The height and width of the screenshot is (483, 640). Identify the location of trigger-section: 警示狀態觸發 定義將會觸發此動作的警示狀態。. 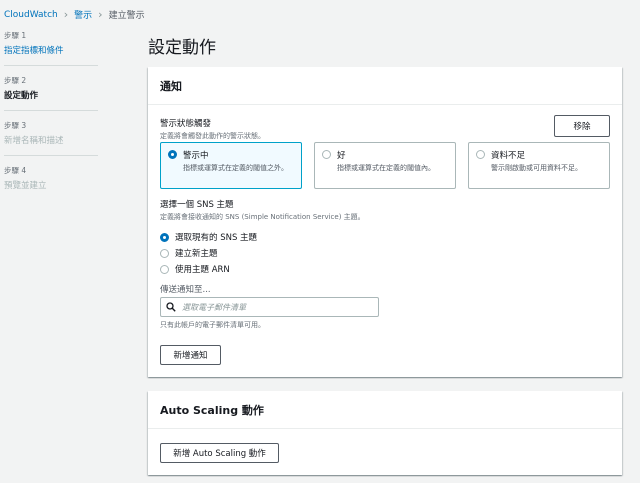
(212, 129).